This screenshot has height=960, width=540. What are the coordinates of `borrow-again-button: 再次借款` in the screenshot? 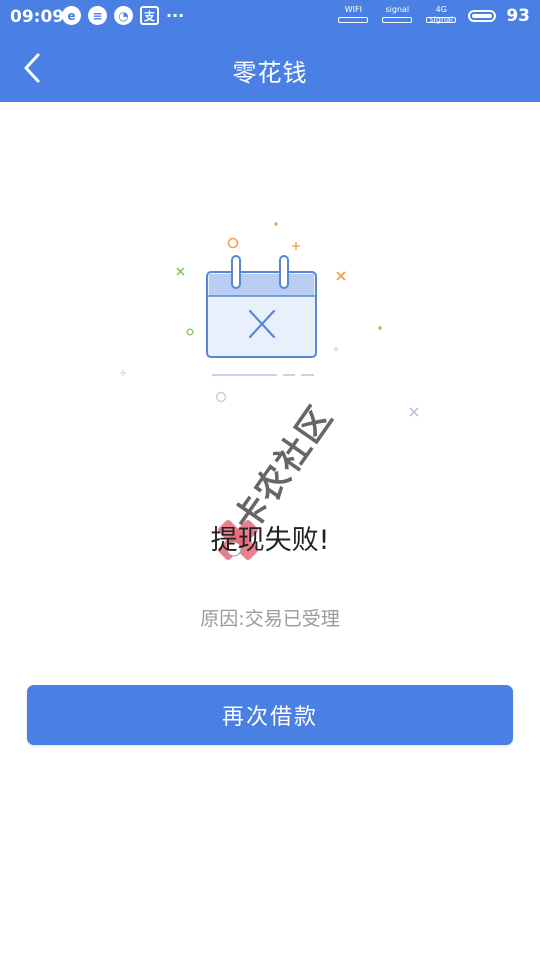 It's located at (270, 715).